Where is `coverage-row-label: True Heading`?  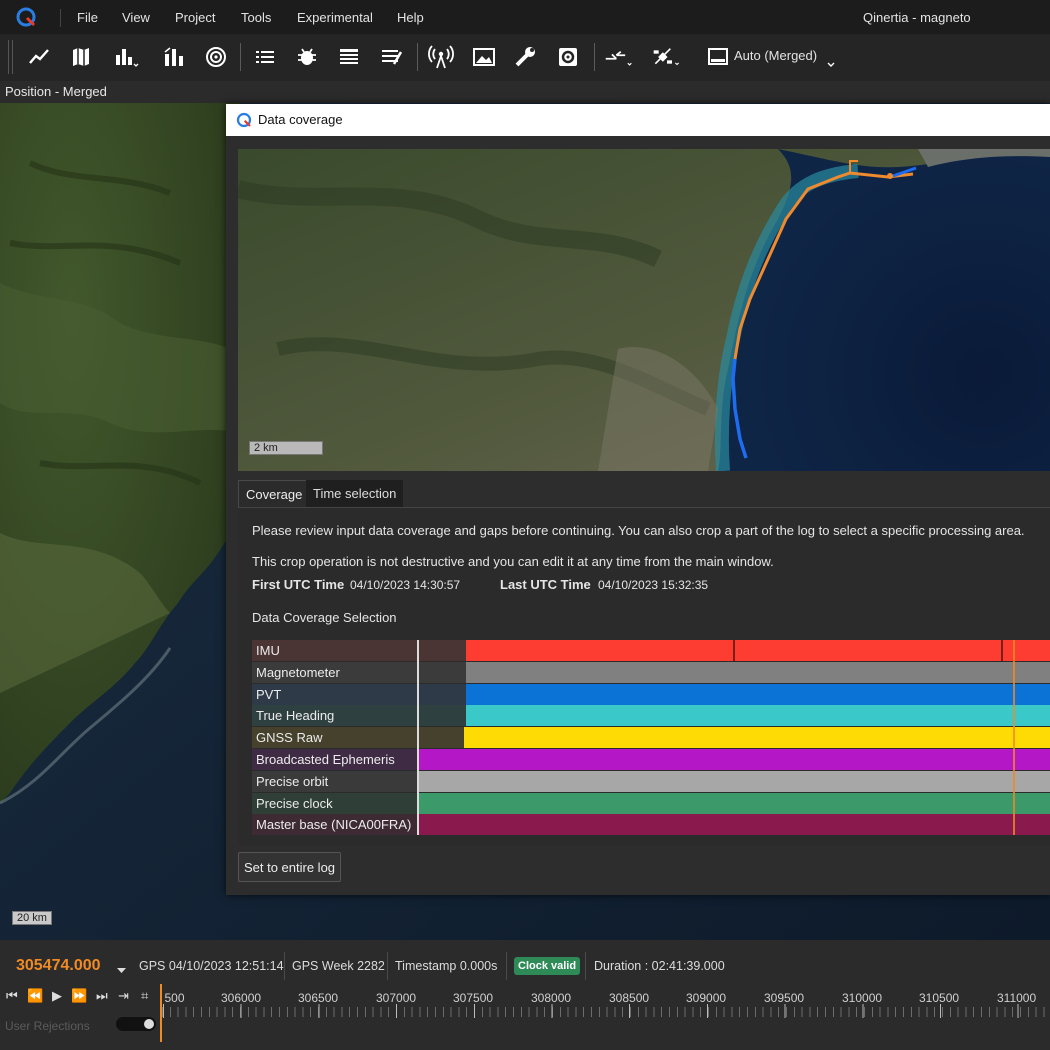 coverage-row-label: True Heading is located at coordinates (335, 716).